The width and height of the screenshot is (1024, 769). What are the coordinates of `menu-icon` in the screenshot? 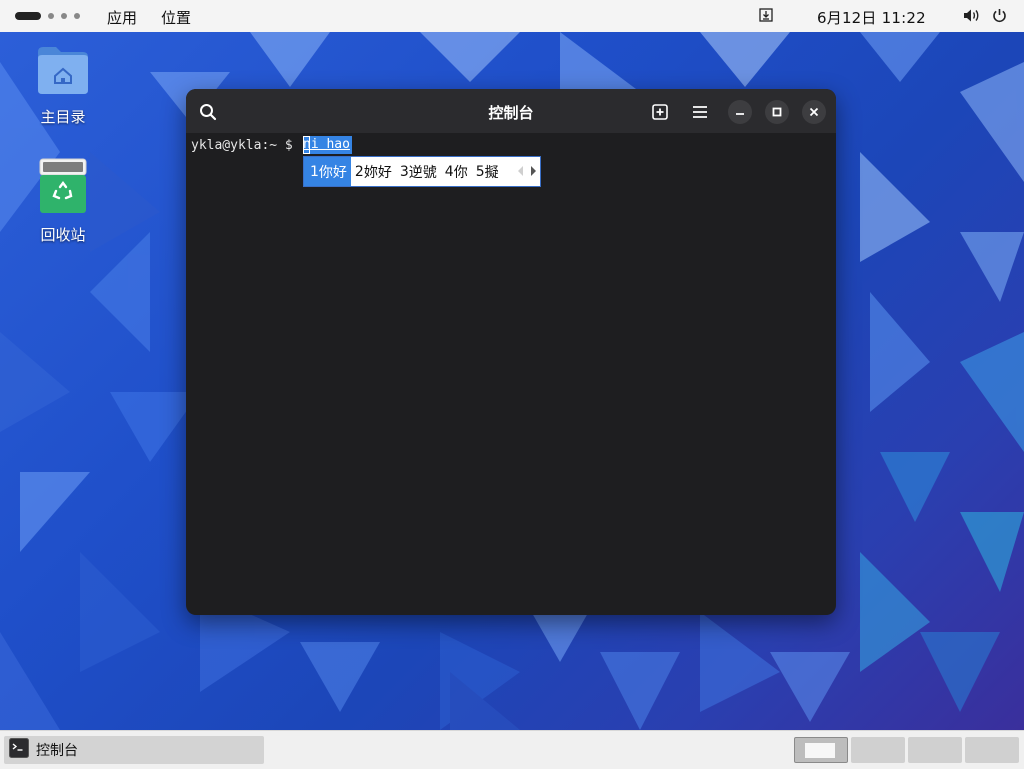 It's located at (700, 112).